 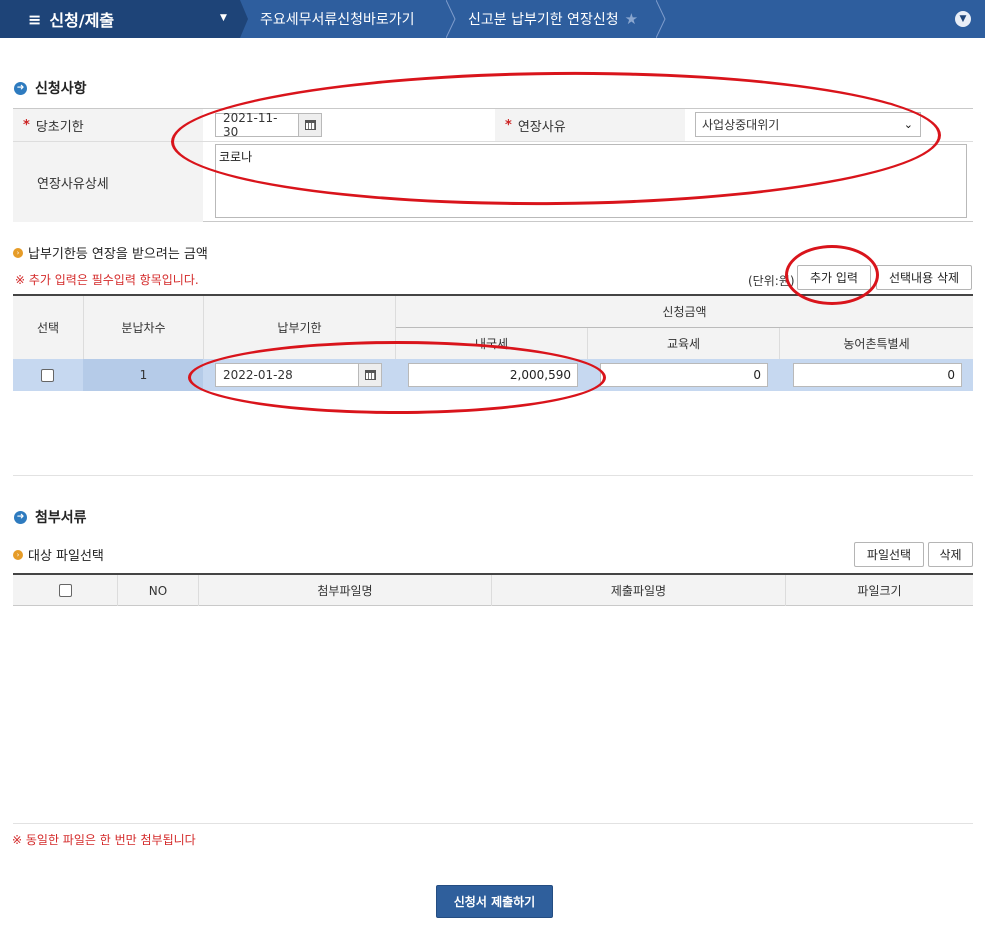 What do you see at coordinates (104, 840) in the screenshot?
I see `attach-note: ※ 동일한 파일은 한 번만 첨부됩니다` at bounding box center [104, 840].